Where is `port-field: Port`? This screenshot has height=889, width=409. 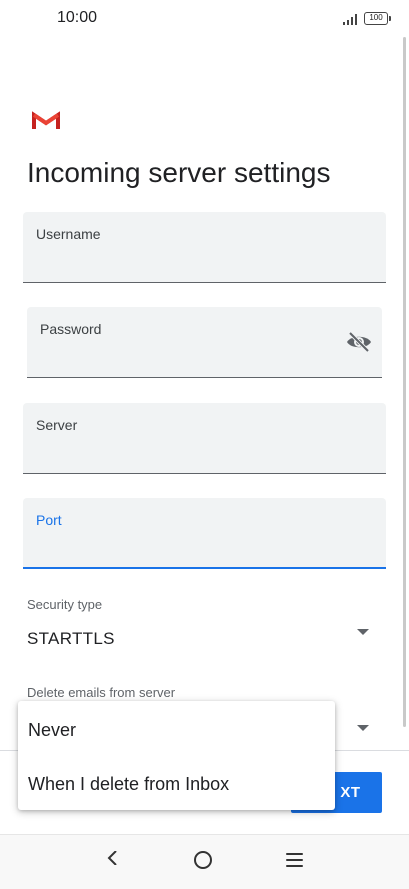
port-field: Port is located at coordinates (204, 533).